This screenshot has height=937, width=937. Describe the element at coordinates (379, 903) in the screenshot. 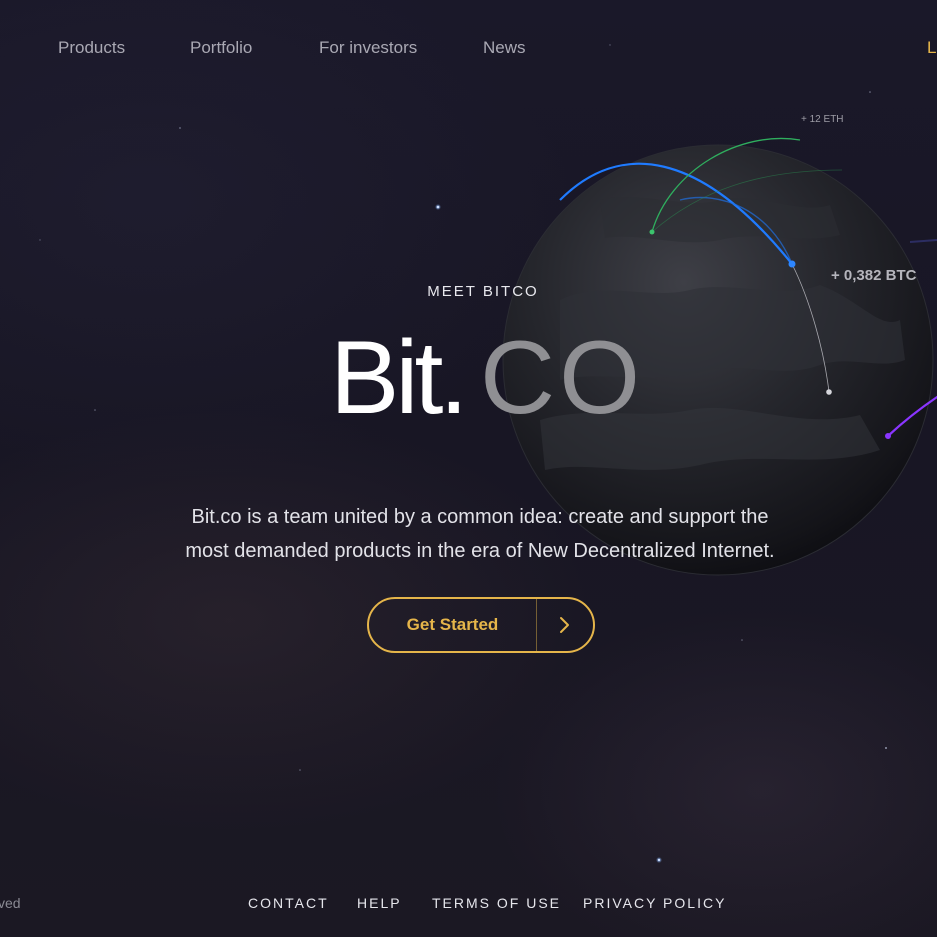

I see `footer-link-help: HELP` at that location.